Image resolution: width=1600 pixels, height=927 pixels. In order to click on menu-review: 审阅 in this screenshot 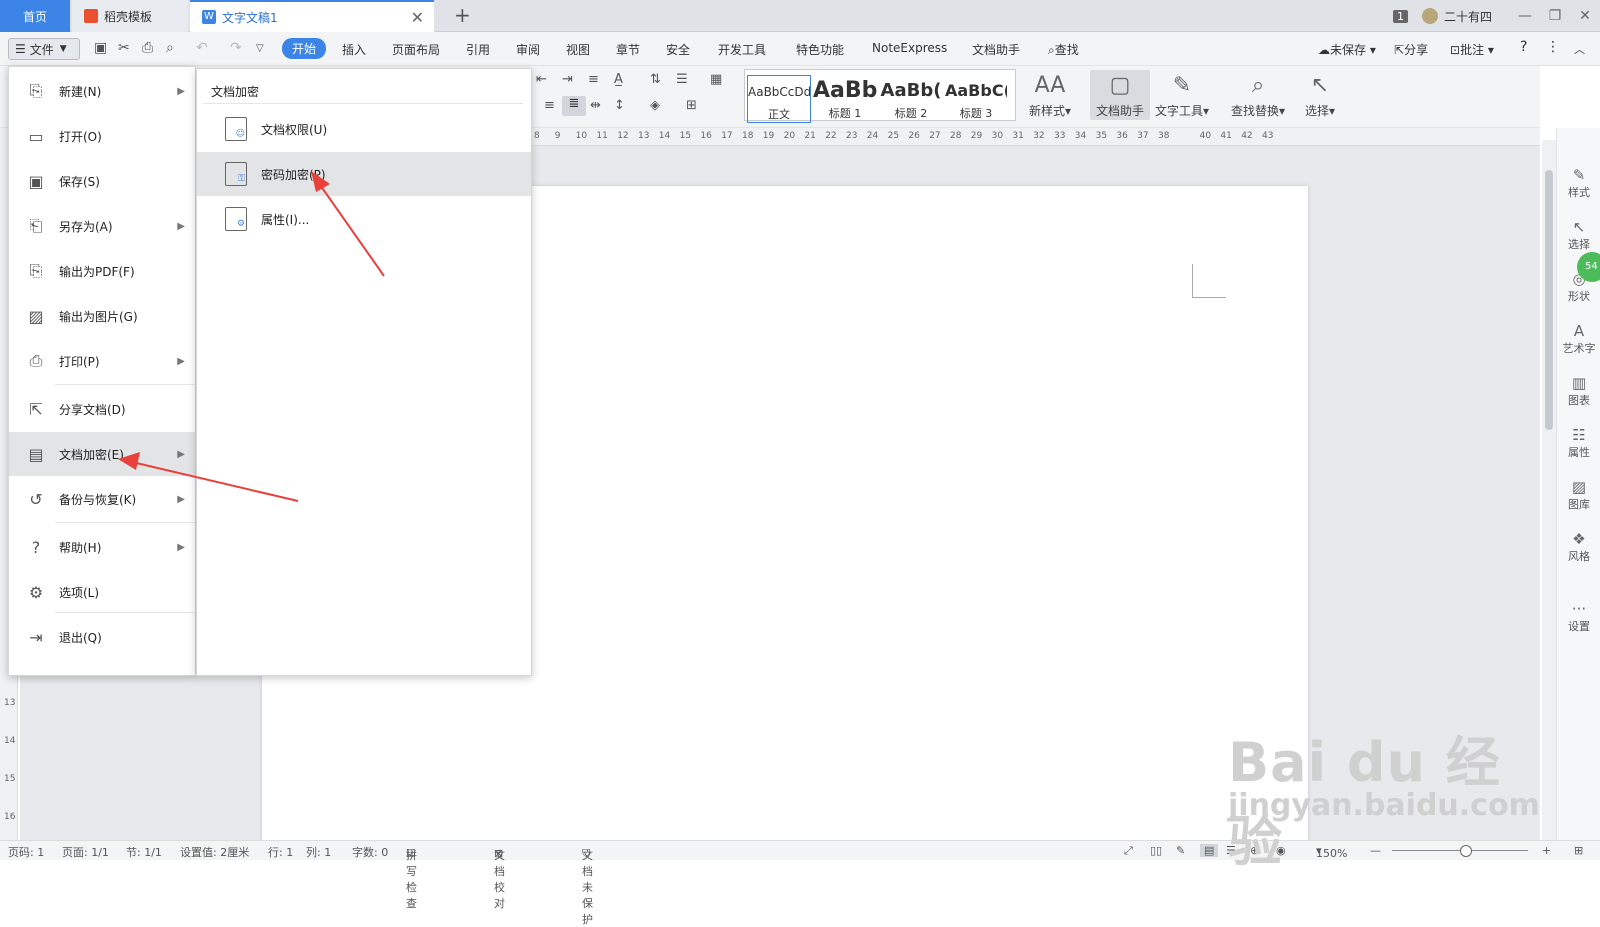, I will do `click(528, 49)`.